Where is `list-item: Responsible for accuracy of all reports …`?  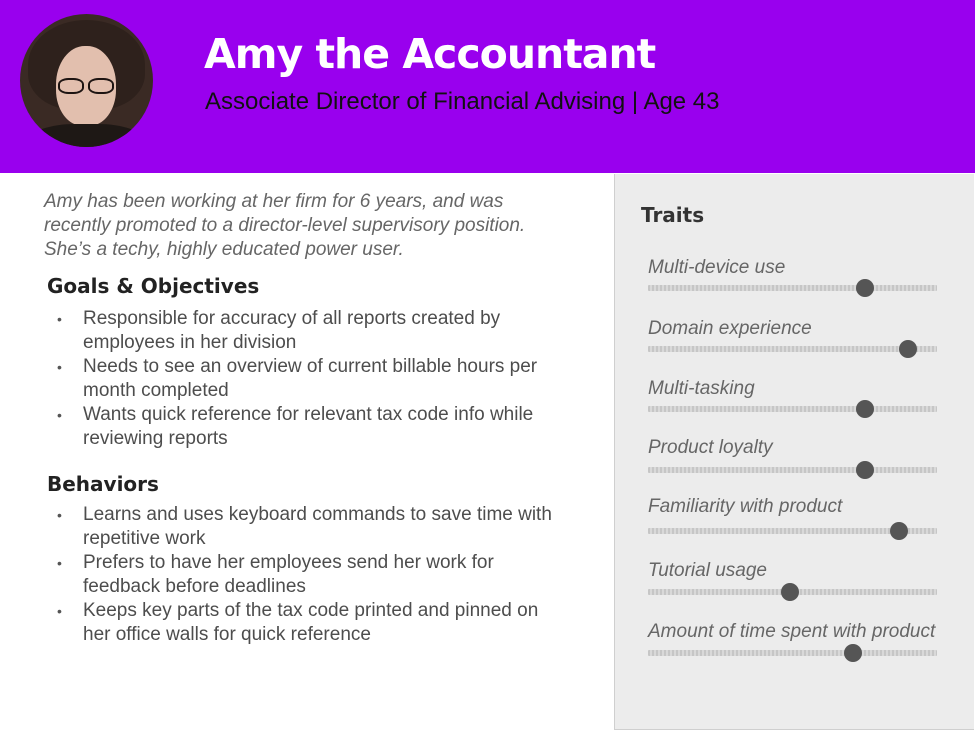 list-item: Responsible for accuracy of all reports … is located at coordinates (305, 331).